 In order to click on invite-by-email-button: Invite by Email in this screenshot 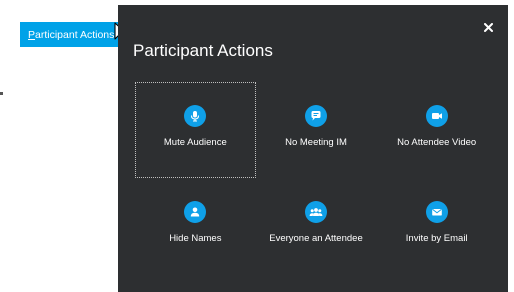, I will do `click(436, 226)`.